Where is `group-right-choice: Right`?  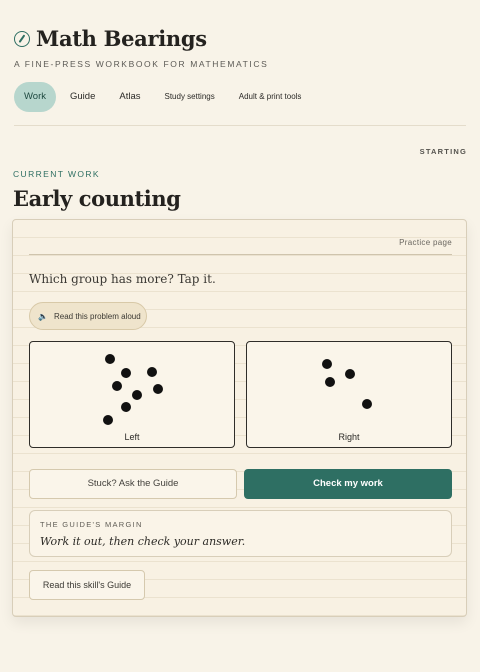 group-right-choice: Right is located at coordinates (349, 394).